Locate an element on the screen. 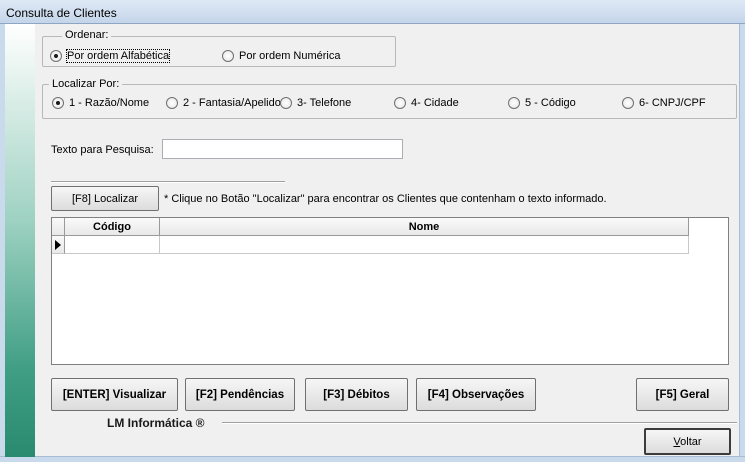 This screenshot has height=462, width=745. radio-cnpj-cpf: 6- CNPJ/CPF is located at coordinates (664, 103).